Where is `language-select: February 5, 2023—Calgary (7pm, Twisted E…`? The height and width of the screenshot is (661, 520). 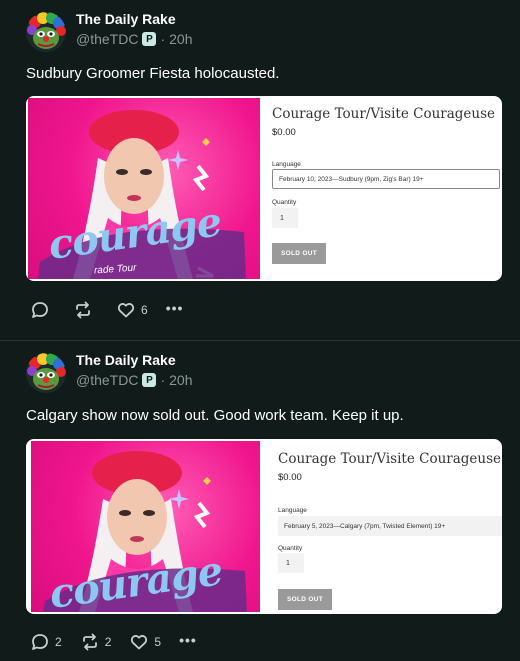
language-select: February 5, 2023—Calgary (7pm, Twisted E… is located at coordinates (390, 526).